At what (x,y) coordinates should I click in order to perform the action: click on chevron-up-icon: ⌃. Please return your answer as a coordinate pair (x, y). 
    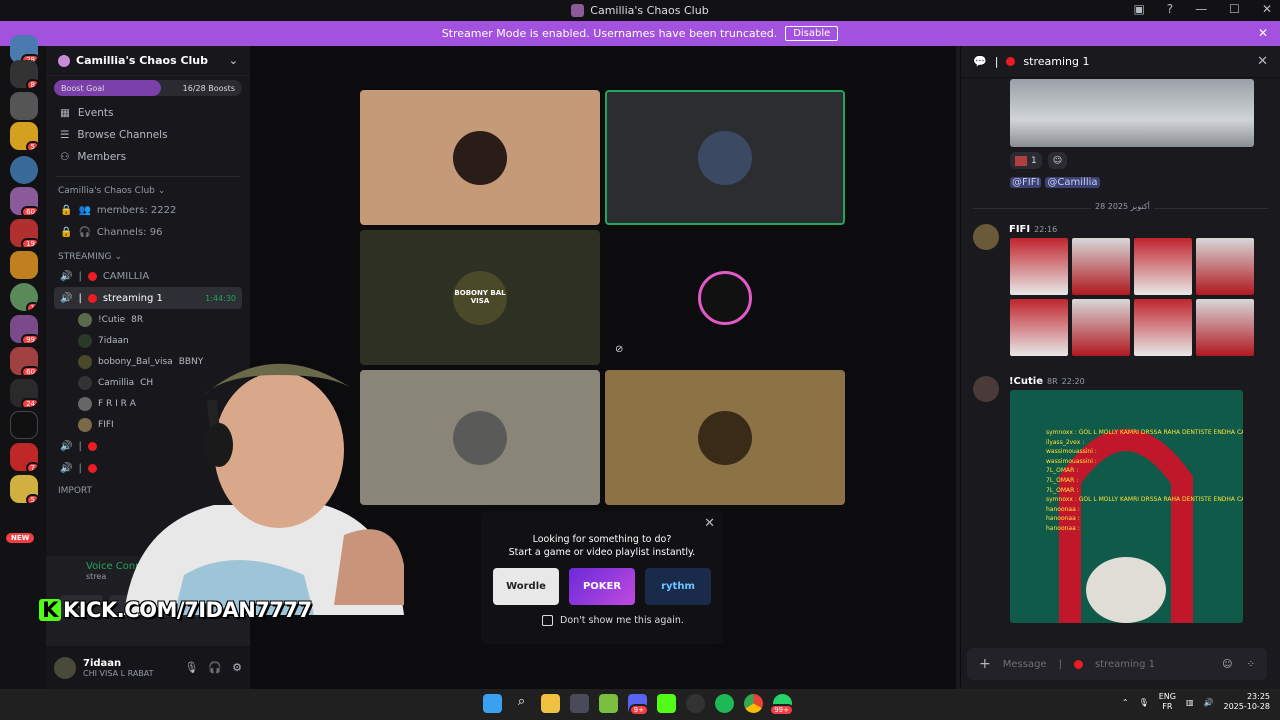
    Looking at the image, I should click on (1125, 702).